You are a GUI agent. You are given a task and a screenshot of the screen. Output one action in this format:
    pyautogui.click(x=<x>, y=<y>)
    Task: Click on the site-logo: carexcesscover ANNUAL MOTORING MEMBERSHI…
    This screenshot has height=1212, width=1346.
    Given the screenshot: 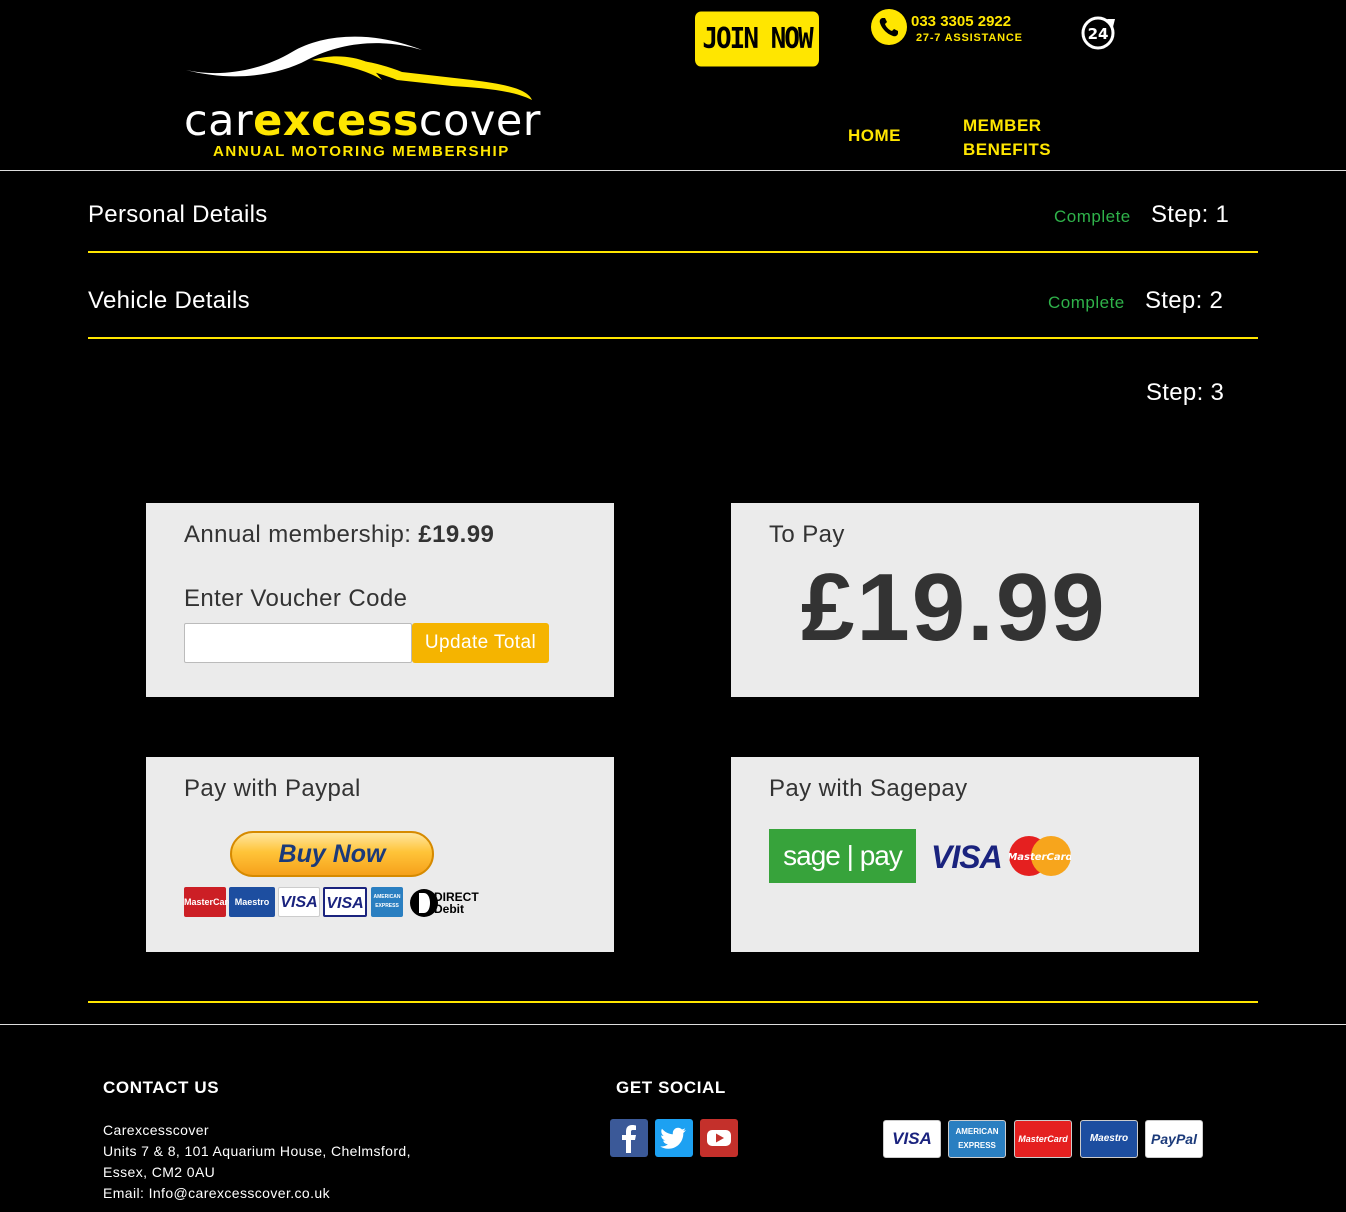 What is the action you would take?
    pyautogui.click(x=361, y=96)
    